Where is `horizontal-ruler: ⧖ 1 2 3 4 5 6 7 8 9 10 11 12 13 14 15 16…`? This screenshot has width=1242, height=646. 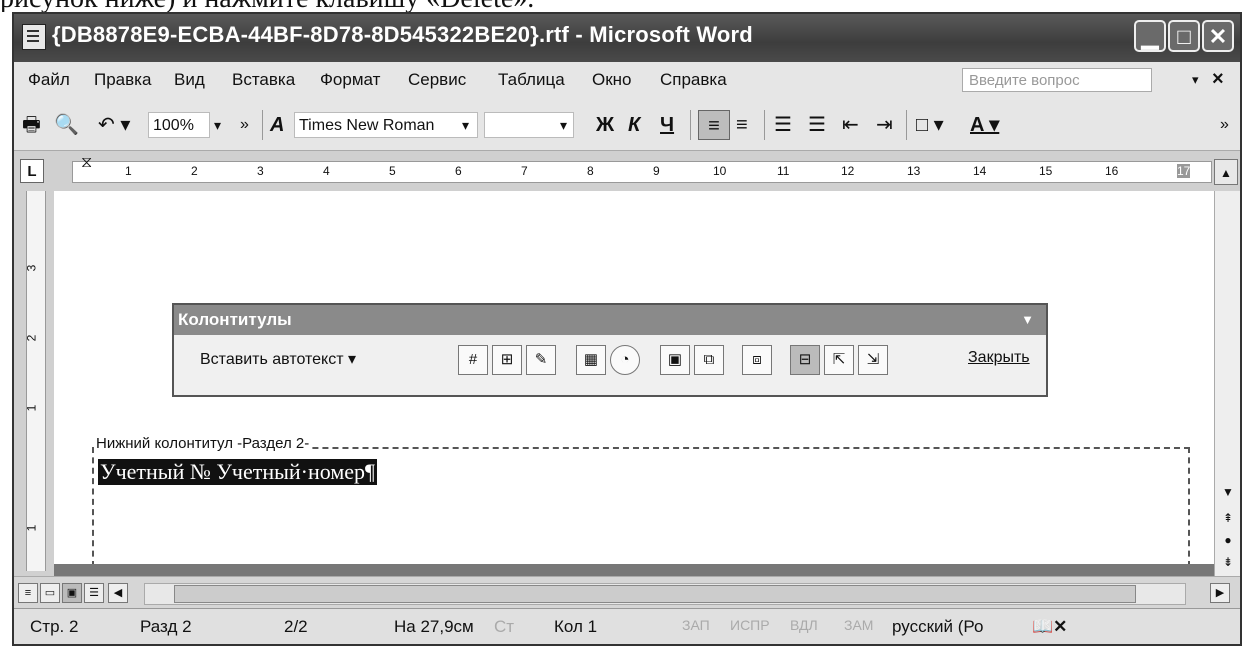 horizontal-ruler: ⧖ 1 2 3 4 5 6 7 8 9 10 11 12 13 14 15 16… is located at coordinates (642, 168).